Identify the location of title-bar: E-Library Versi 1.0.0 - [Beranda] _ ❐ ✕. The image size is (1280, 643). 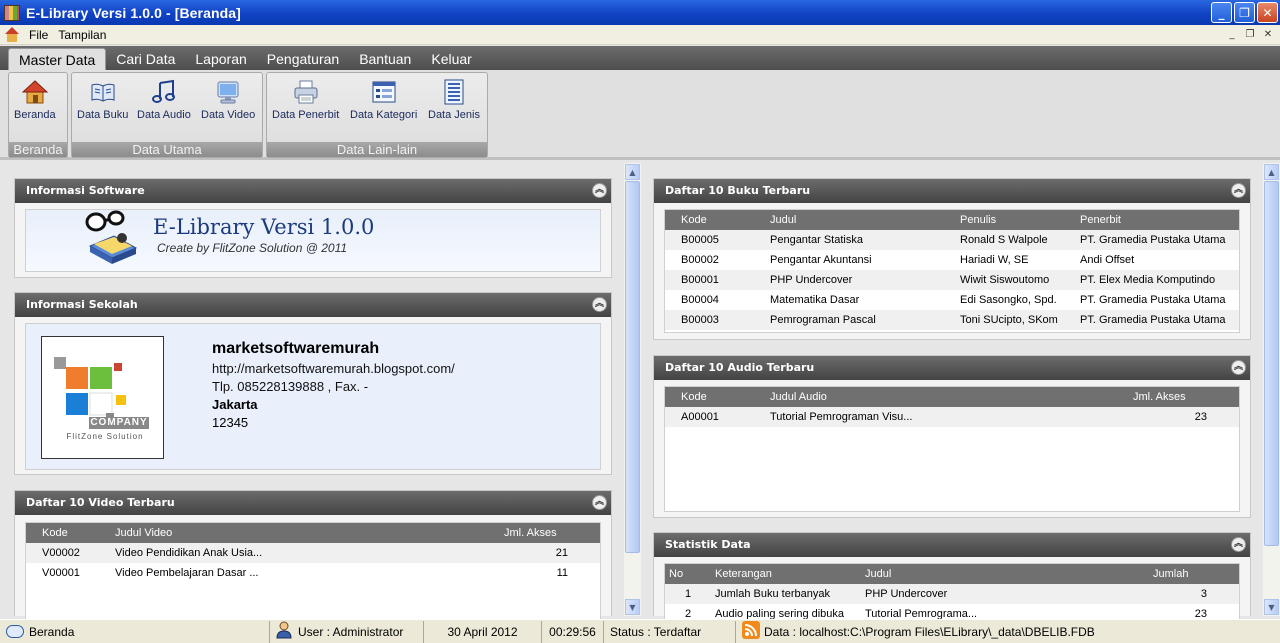
(640, 12).